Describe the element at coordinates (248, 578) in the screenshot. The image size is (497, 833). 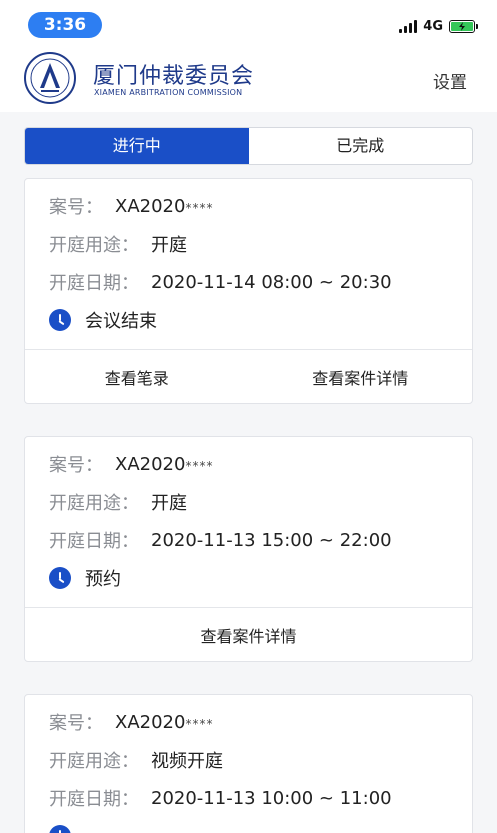
I see `case-status: 预约` at that location.